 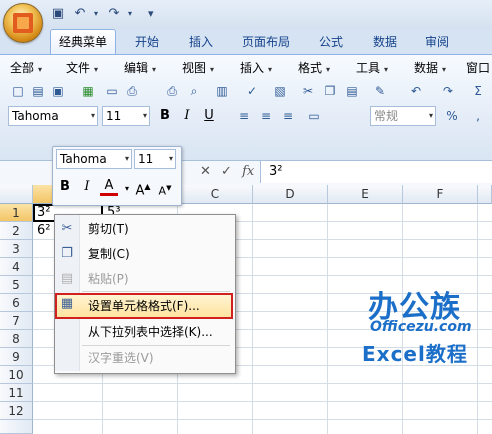 What do you see at coordinates (478, 68) in the screenshot?
I see `menu-window: 窗口` at bounding box center [478, 68].